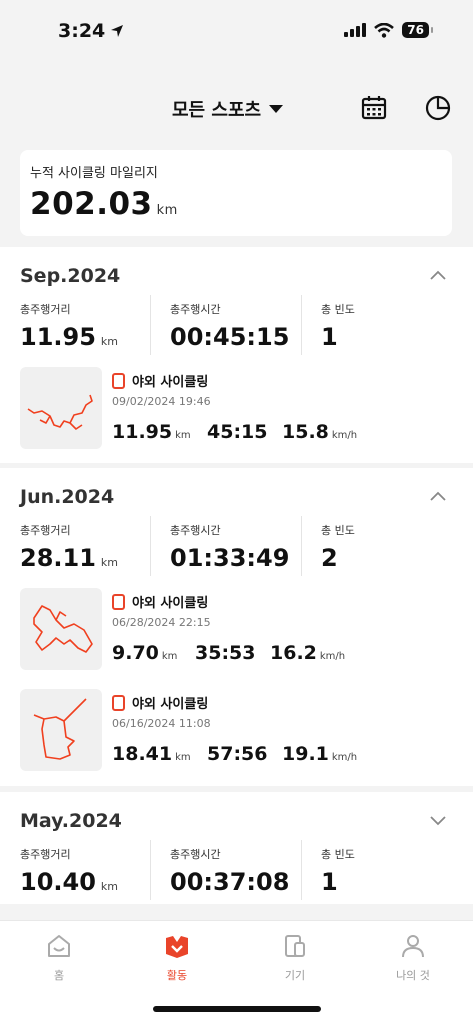 This screenshot has width=473, height=1025. Describe the element at coordinates (438, 108) in the screenshot. I see `pie-chart-icon` at that location.